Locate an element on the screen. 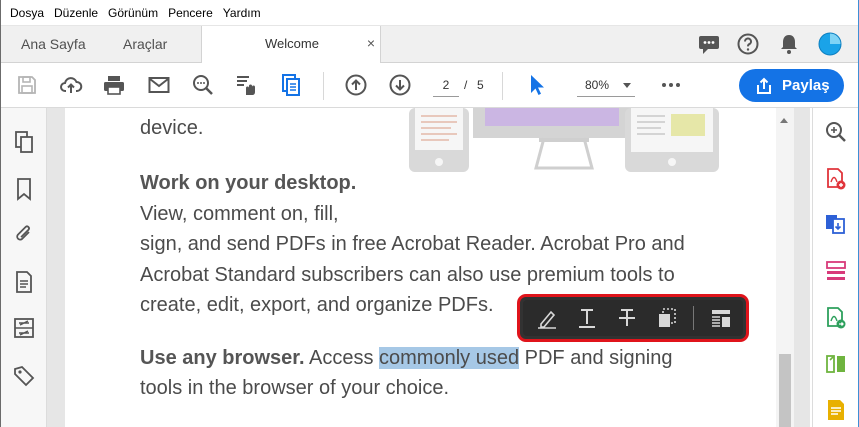 The height and width of the screenshot is (427, 859). text-selection-toolbar is located at coordinates (633, 318).